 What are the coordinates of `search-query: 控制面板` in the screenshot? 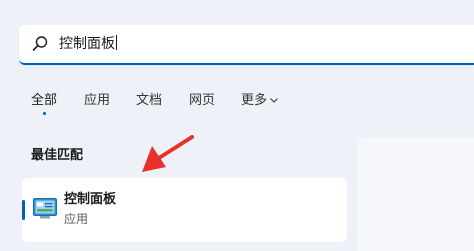 It's located at (87, 44).